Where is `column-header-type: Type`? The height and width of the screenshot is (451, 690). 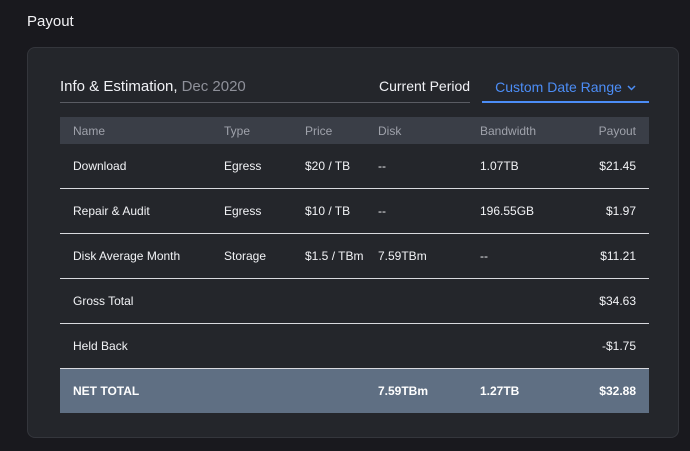 column-header-type: Type is located at coordinates (237, 130).